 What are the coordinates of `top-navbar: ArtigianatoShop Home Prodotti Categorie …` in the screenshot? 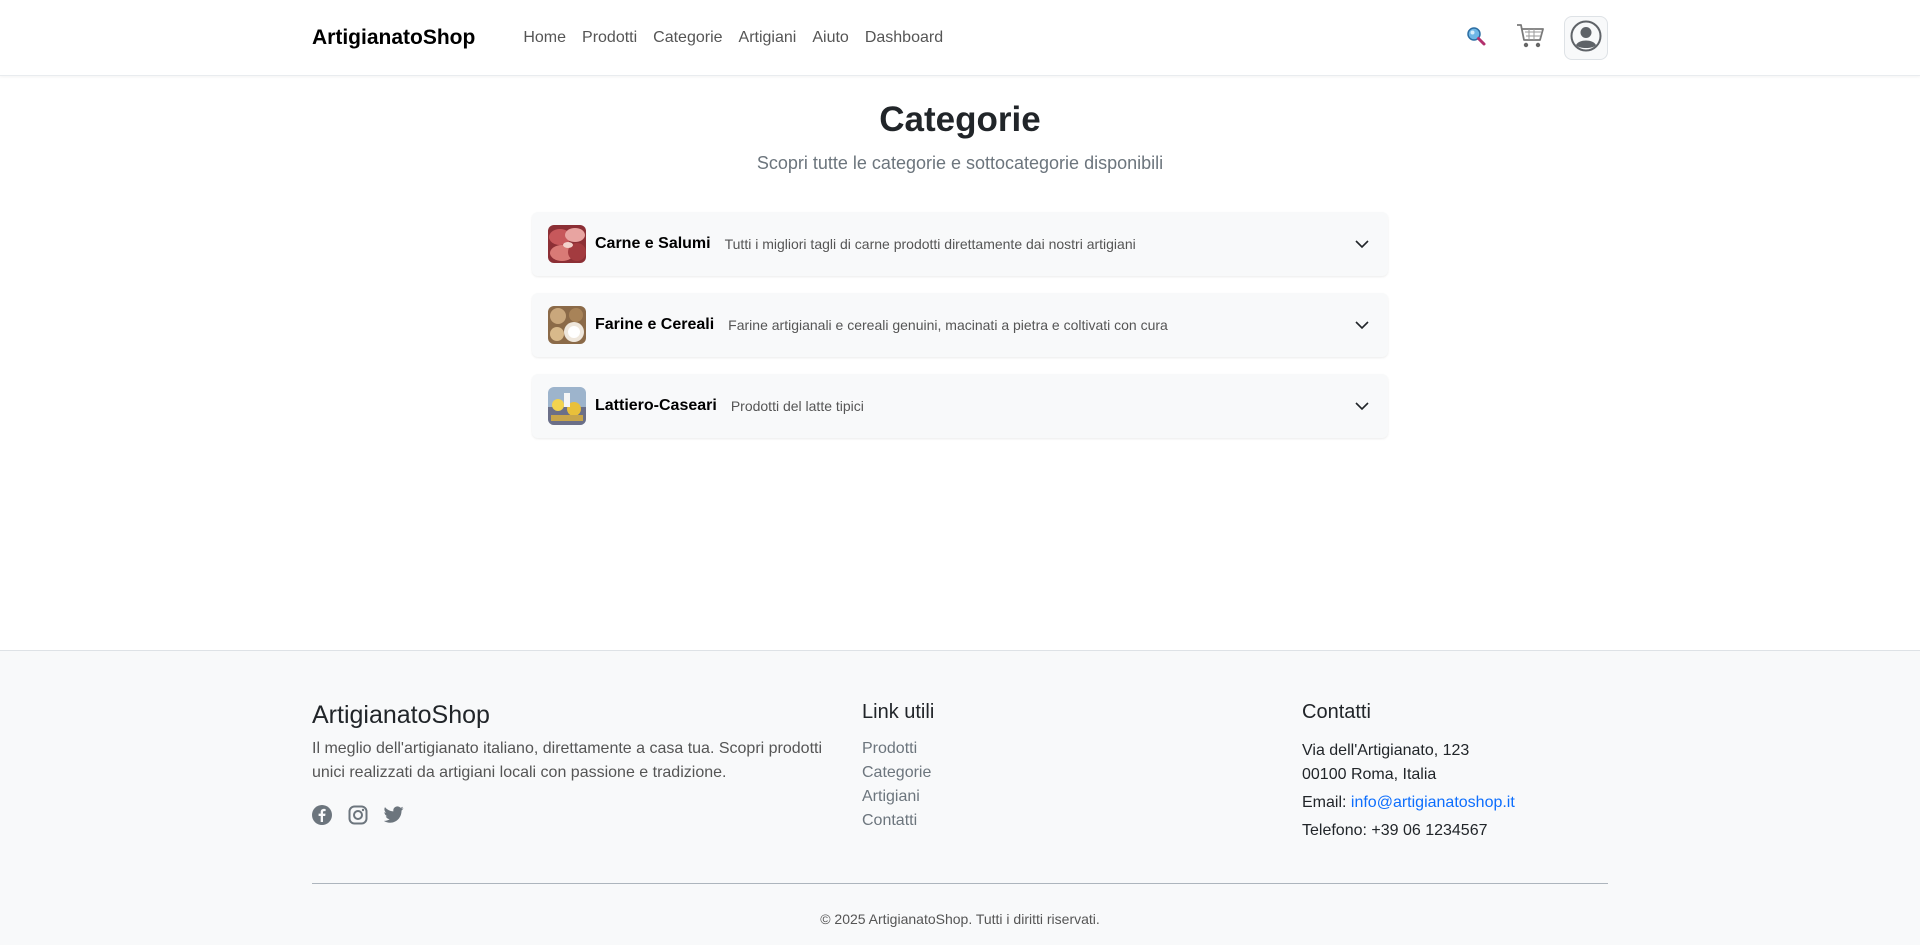 It's located at (960, 38).